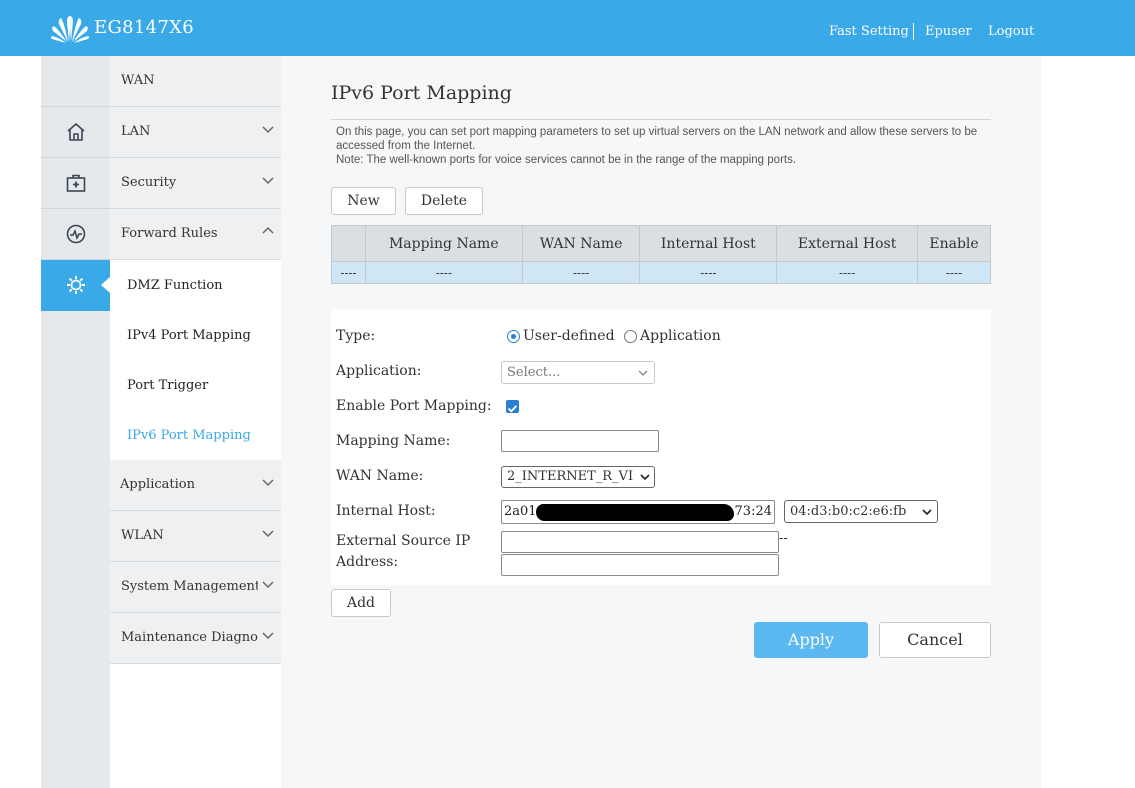 The image size is (1135, 788). I want to click on apply-button: Apply, so click(811, 640).